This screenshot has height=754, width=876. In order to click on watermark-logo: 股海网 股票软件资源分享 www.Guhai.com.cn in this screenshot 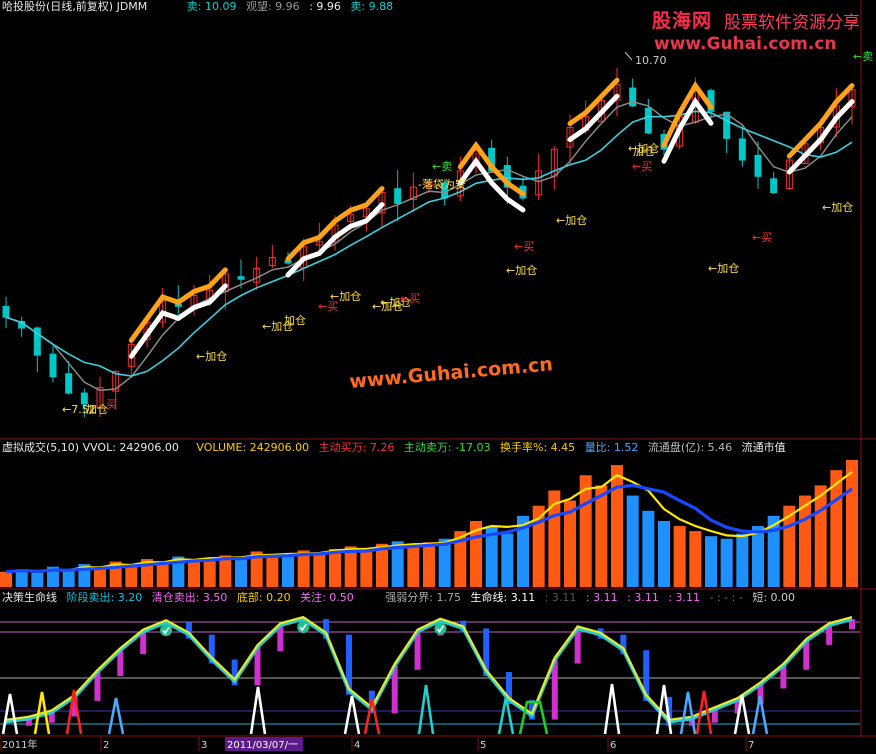, I will do `click(762, 30)`.